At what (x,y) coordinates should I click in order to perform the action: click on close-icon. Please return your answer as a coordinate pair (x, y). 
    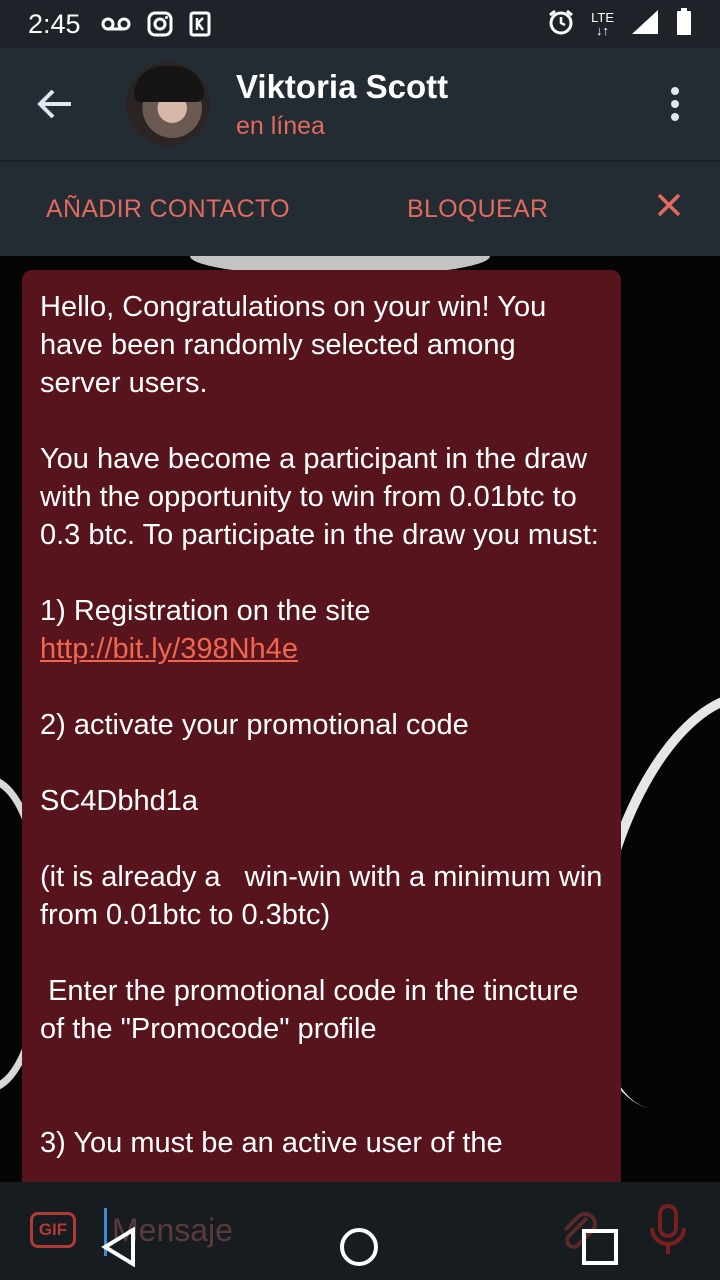
    Looking at the image, I should click on (669, 207).